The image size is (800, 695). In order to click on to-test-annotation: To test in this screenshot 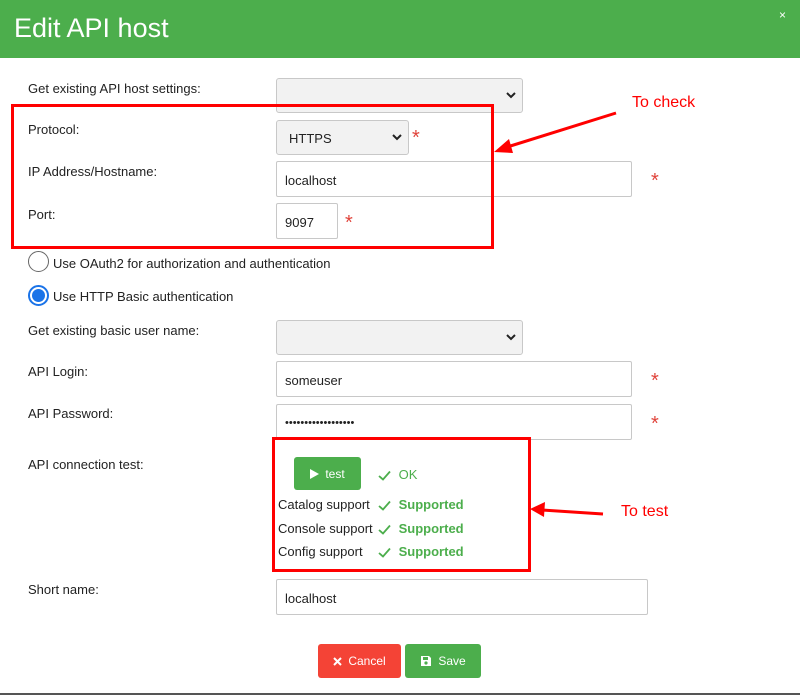, I will do `click(645, 511)`.